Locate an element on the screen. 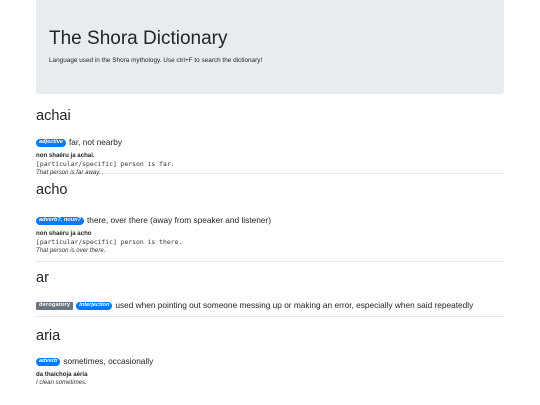  example-gloss: [particular/specific] person is there. is located at coordinates (109, 242).